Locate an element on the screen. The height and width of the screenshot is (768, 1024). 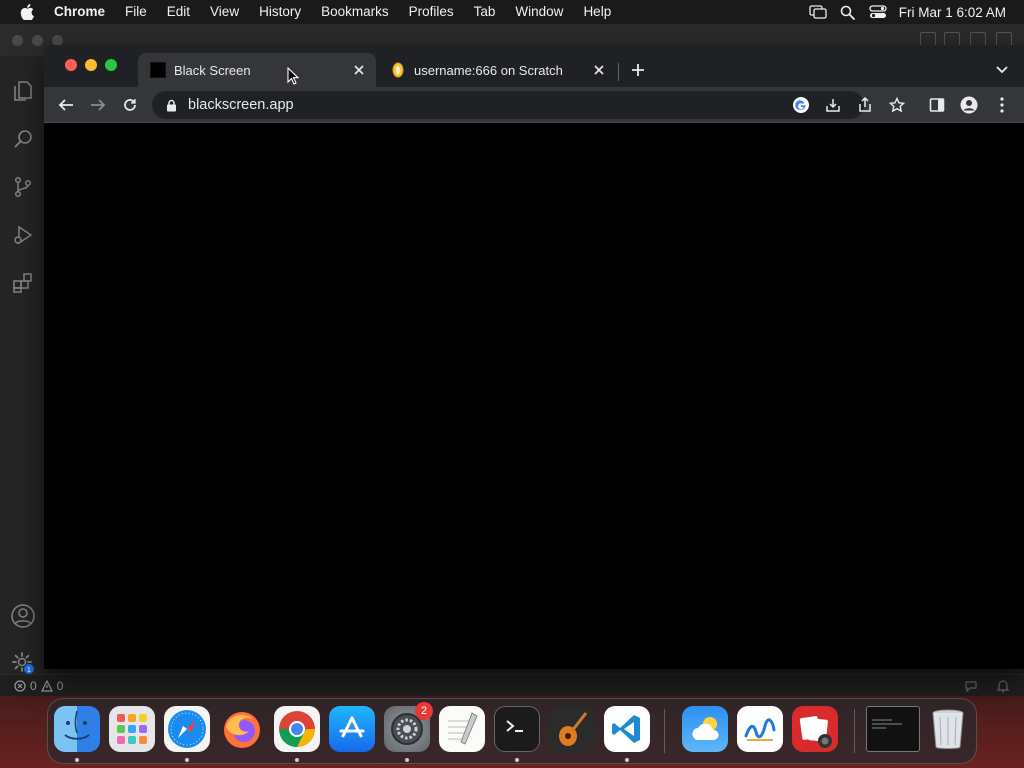
run-debug-icon is located at coordinates (23, 235).